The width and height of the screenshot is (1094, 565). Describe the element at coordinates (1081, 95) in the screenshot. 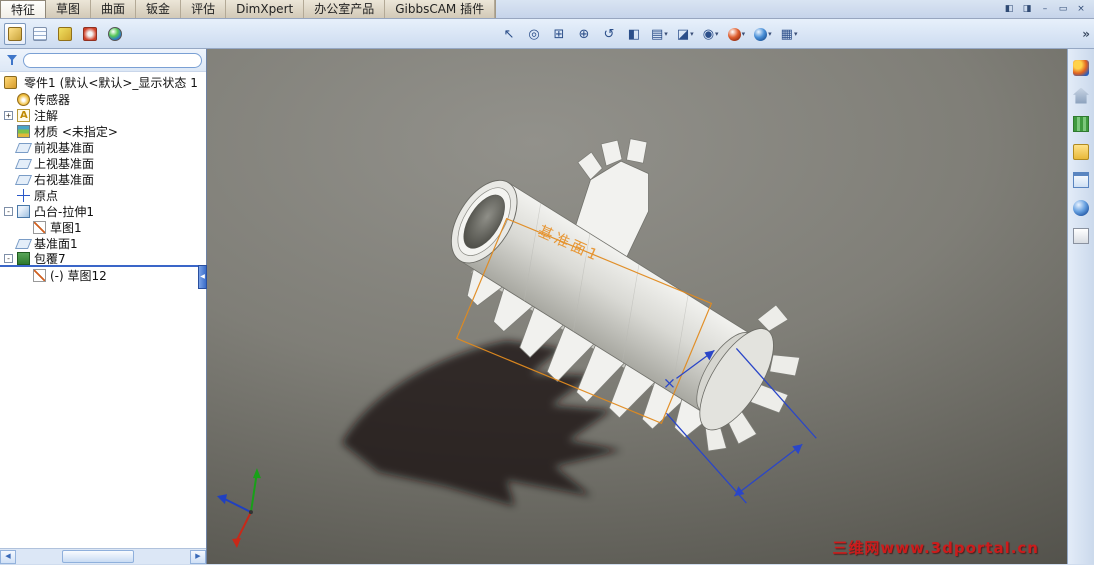

I see `taskpane-design-library` at that location.